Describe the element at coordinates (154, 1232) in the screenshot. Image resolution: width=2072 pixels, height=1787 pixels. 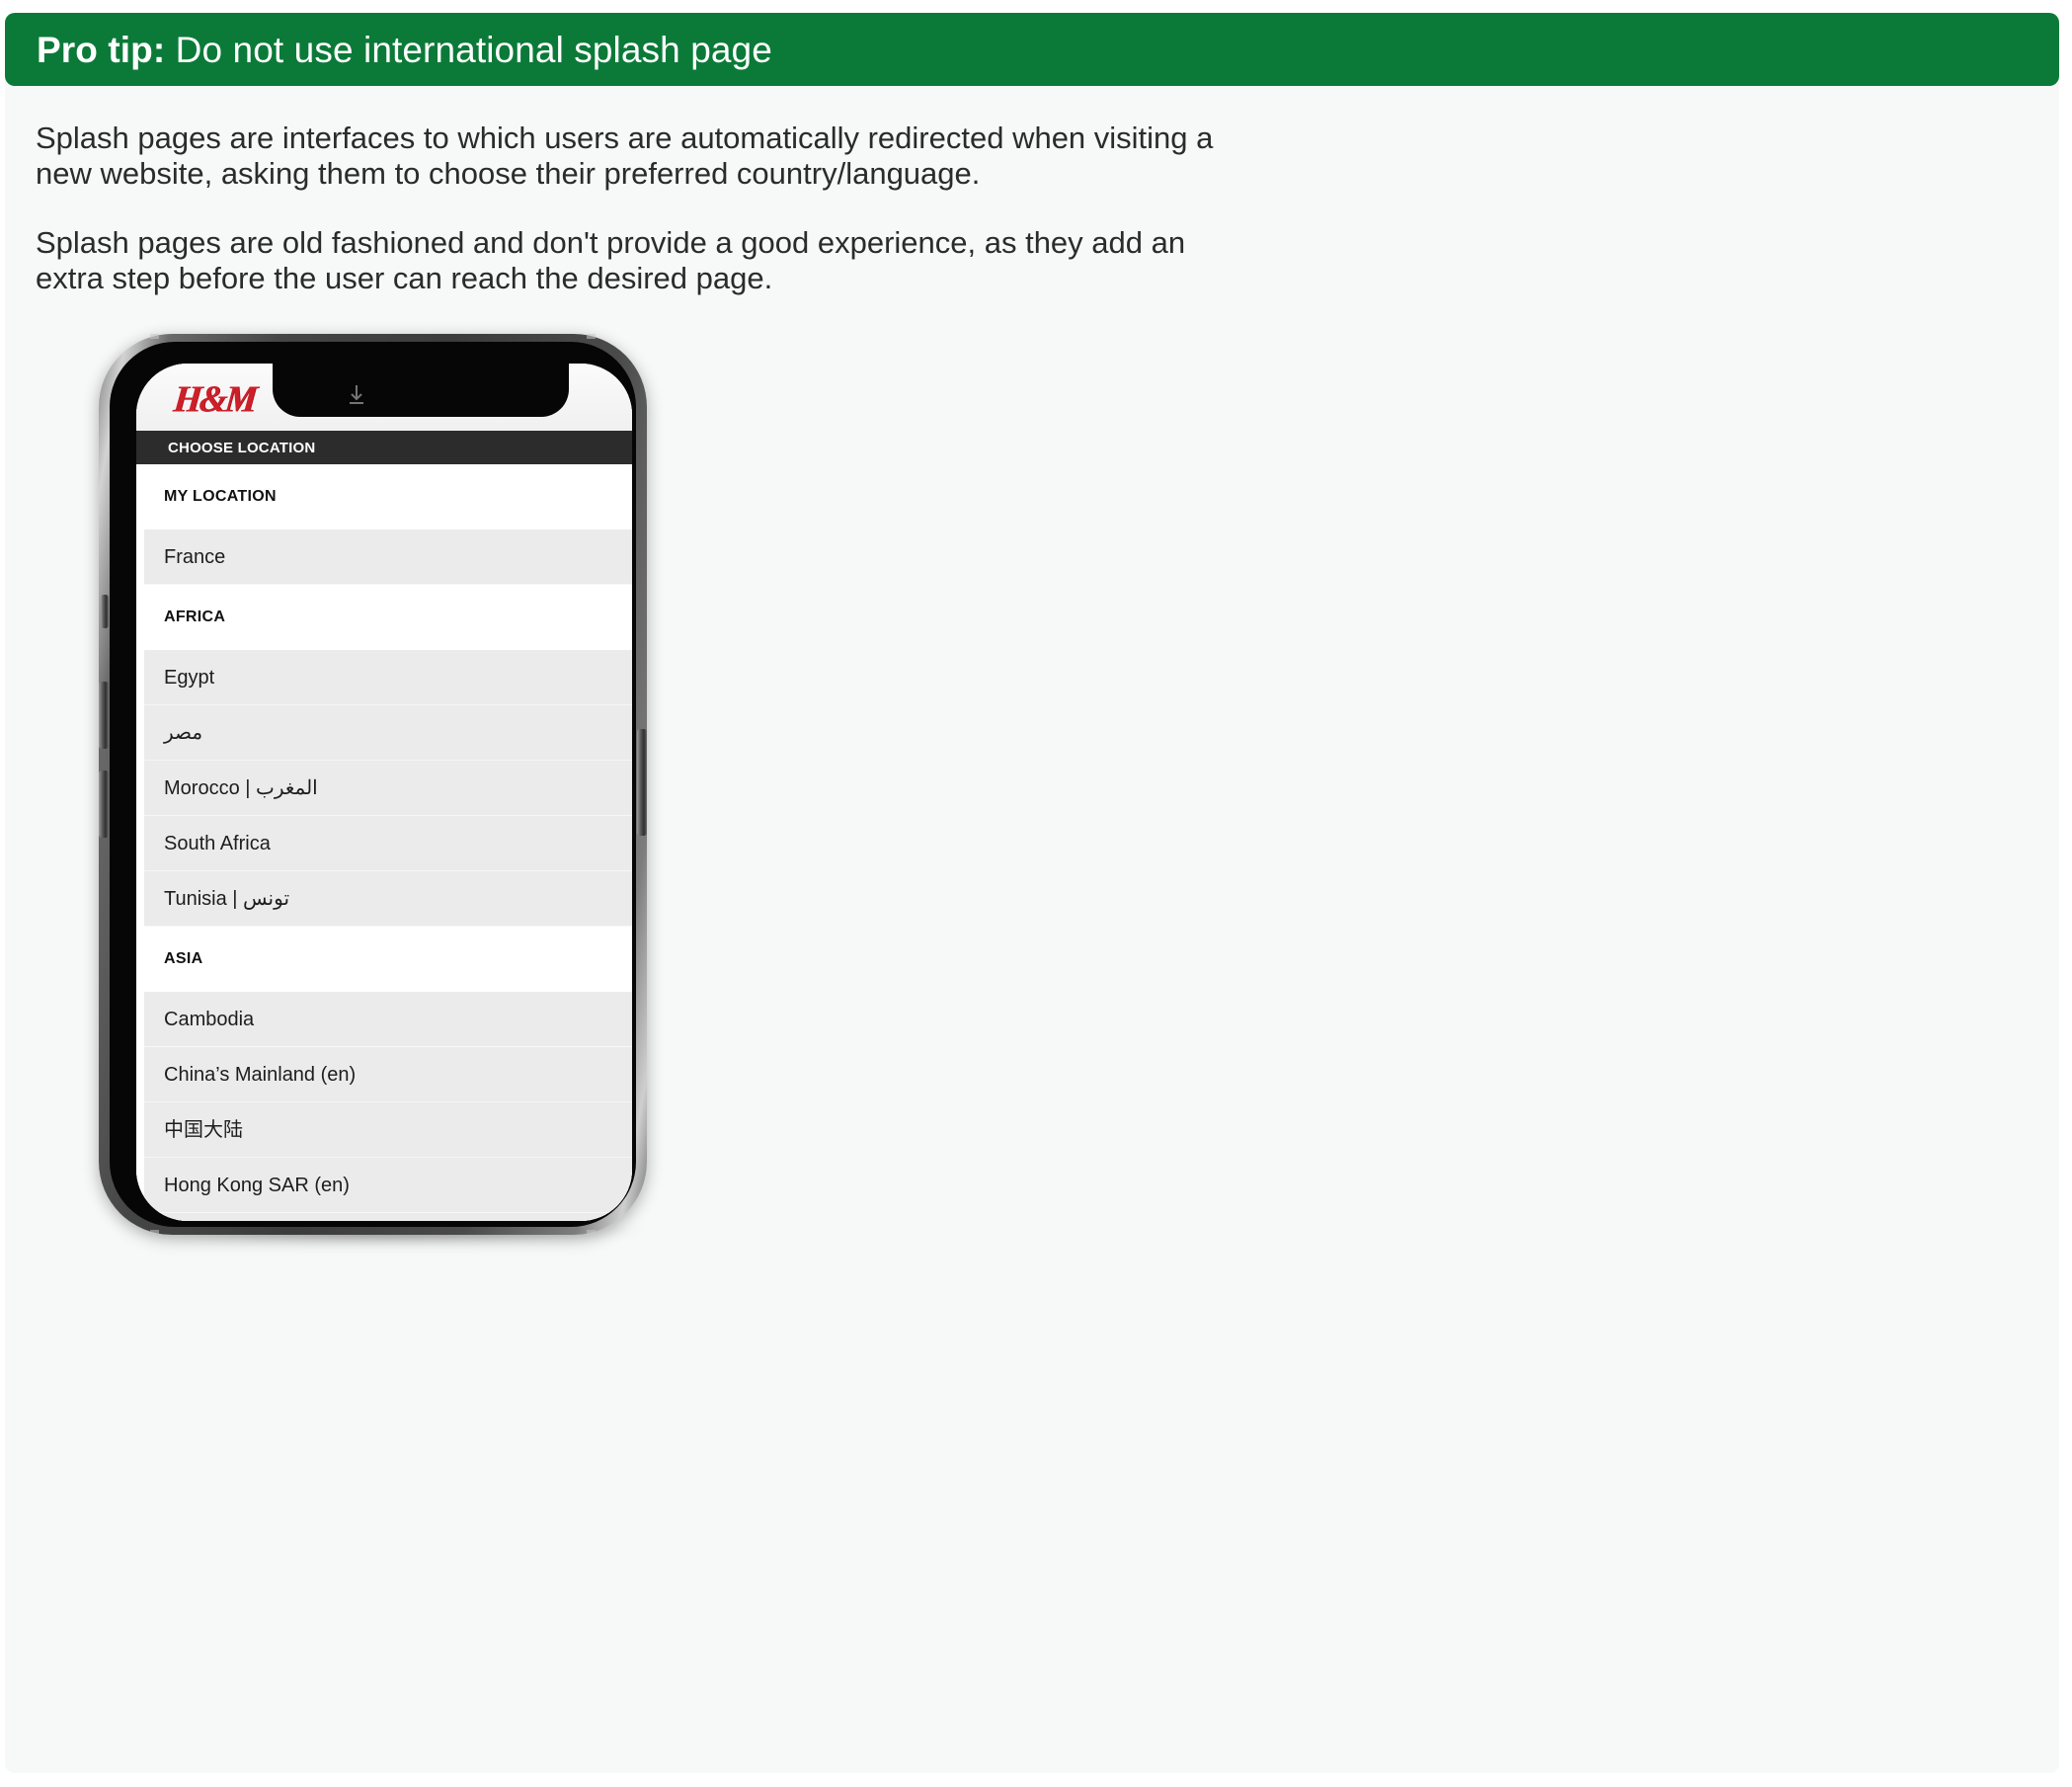
I see `antenna-line-bottom-left` at that location.